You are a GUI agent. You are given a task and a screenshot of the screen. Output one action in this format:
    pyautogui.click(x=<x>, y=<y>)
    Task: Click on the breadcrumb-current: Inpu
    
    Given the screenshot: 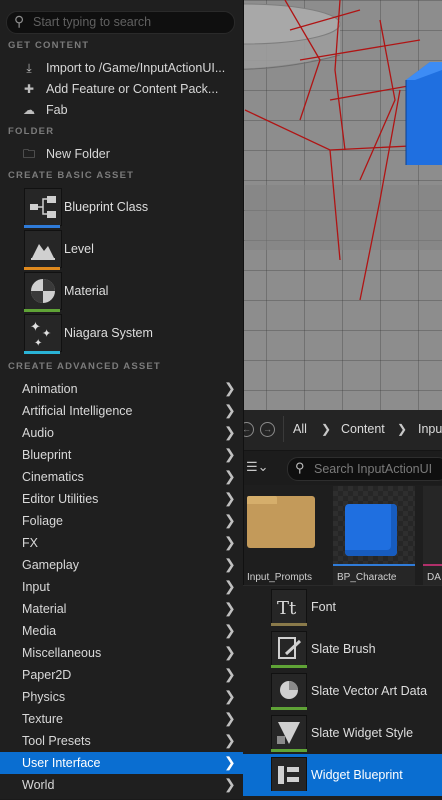 What is the action you would take?
    pyautogui.click(x=430, y=429)
    